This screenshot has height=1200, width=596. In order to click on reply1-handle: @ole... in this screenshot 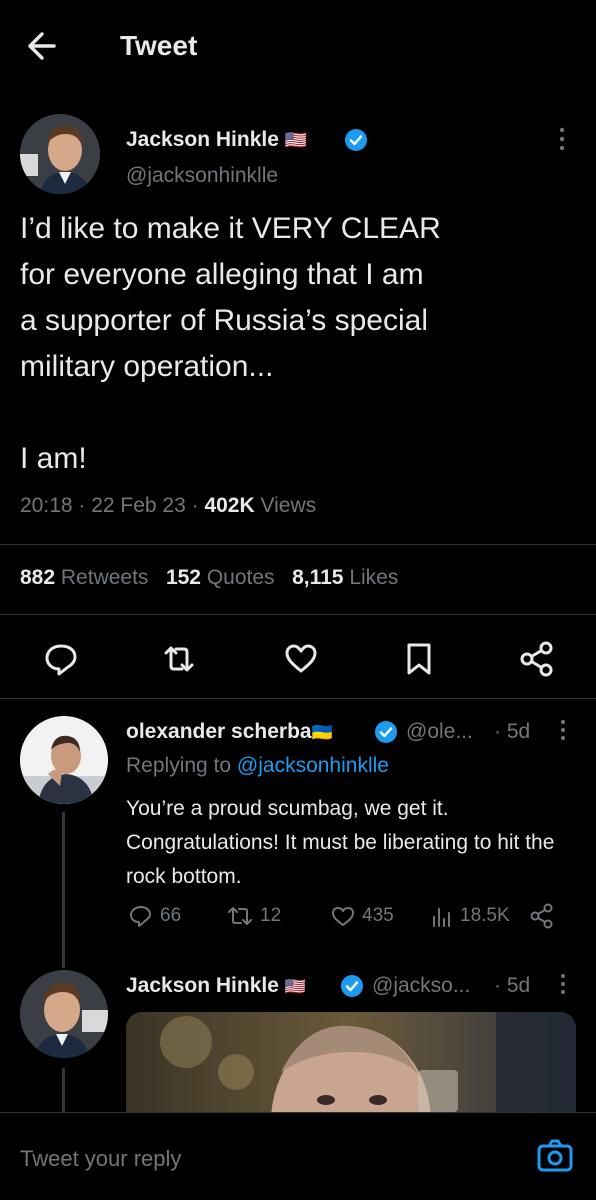, I will do `click(439, 732)`.